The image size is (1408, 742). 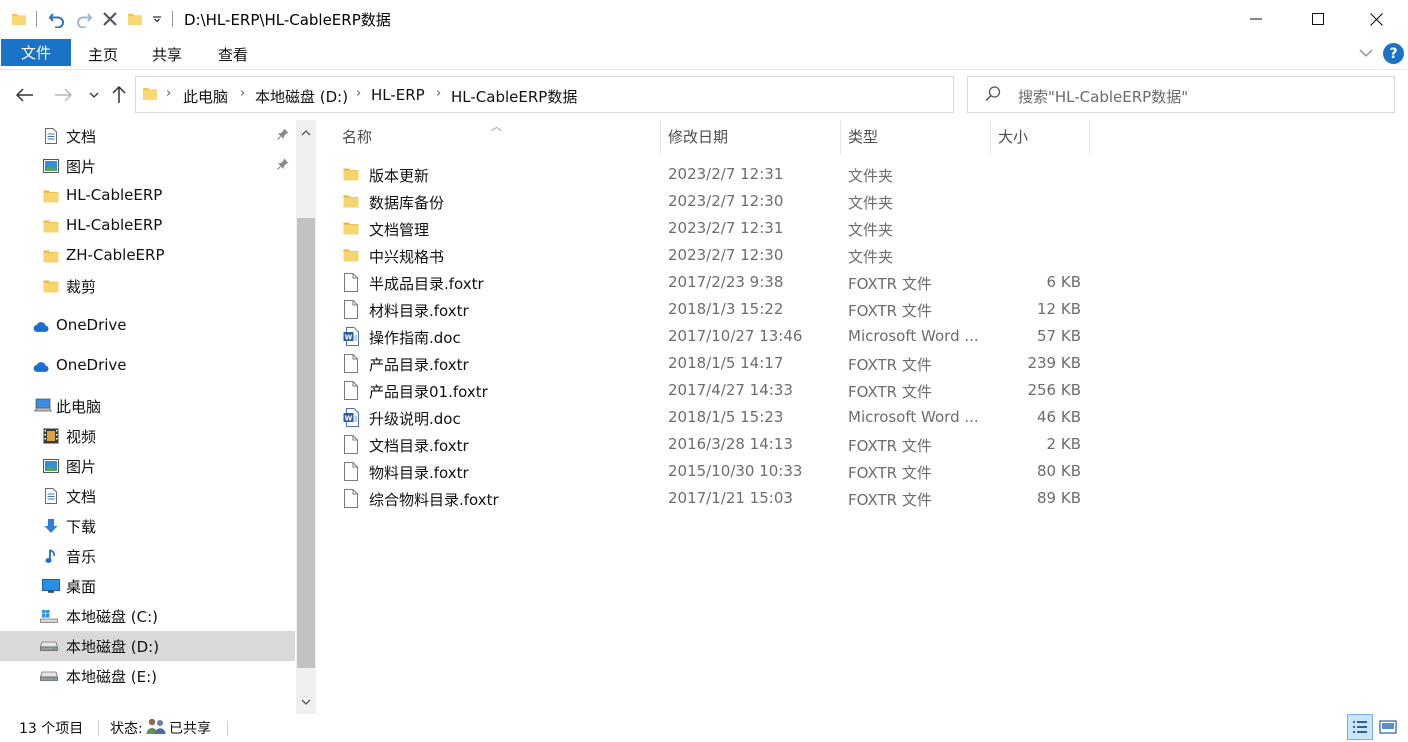 I want to click on file-name: 产品目录01.foxtr, so click(x=428, y=392).